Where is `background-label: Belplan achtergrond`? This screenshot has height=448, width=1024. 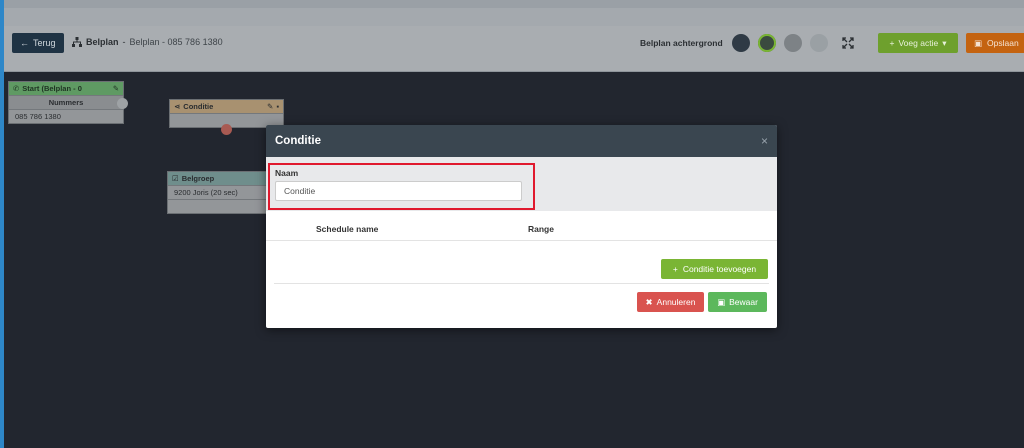 background-label: Belplan achtergrond is located at coordinates (681, 43).